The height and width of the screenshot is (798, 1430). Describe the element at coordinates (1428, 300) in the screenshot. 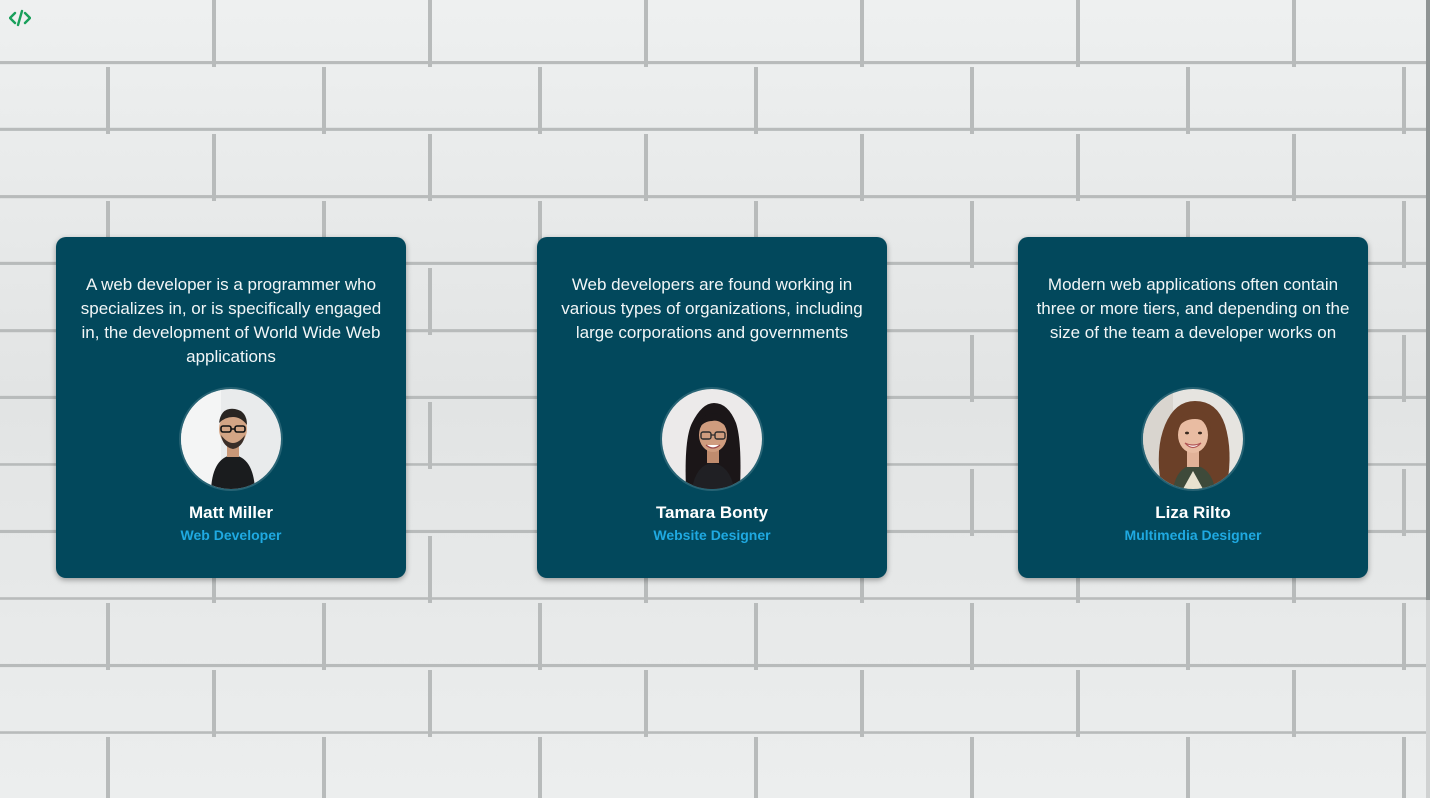

I see `scrollbar-thumb` at that location.